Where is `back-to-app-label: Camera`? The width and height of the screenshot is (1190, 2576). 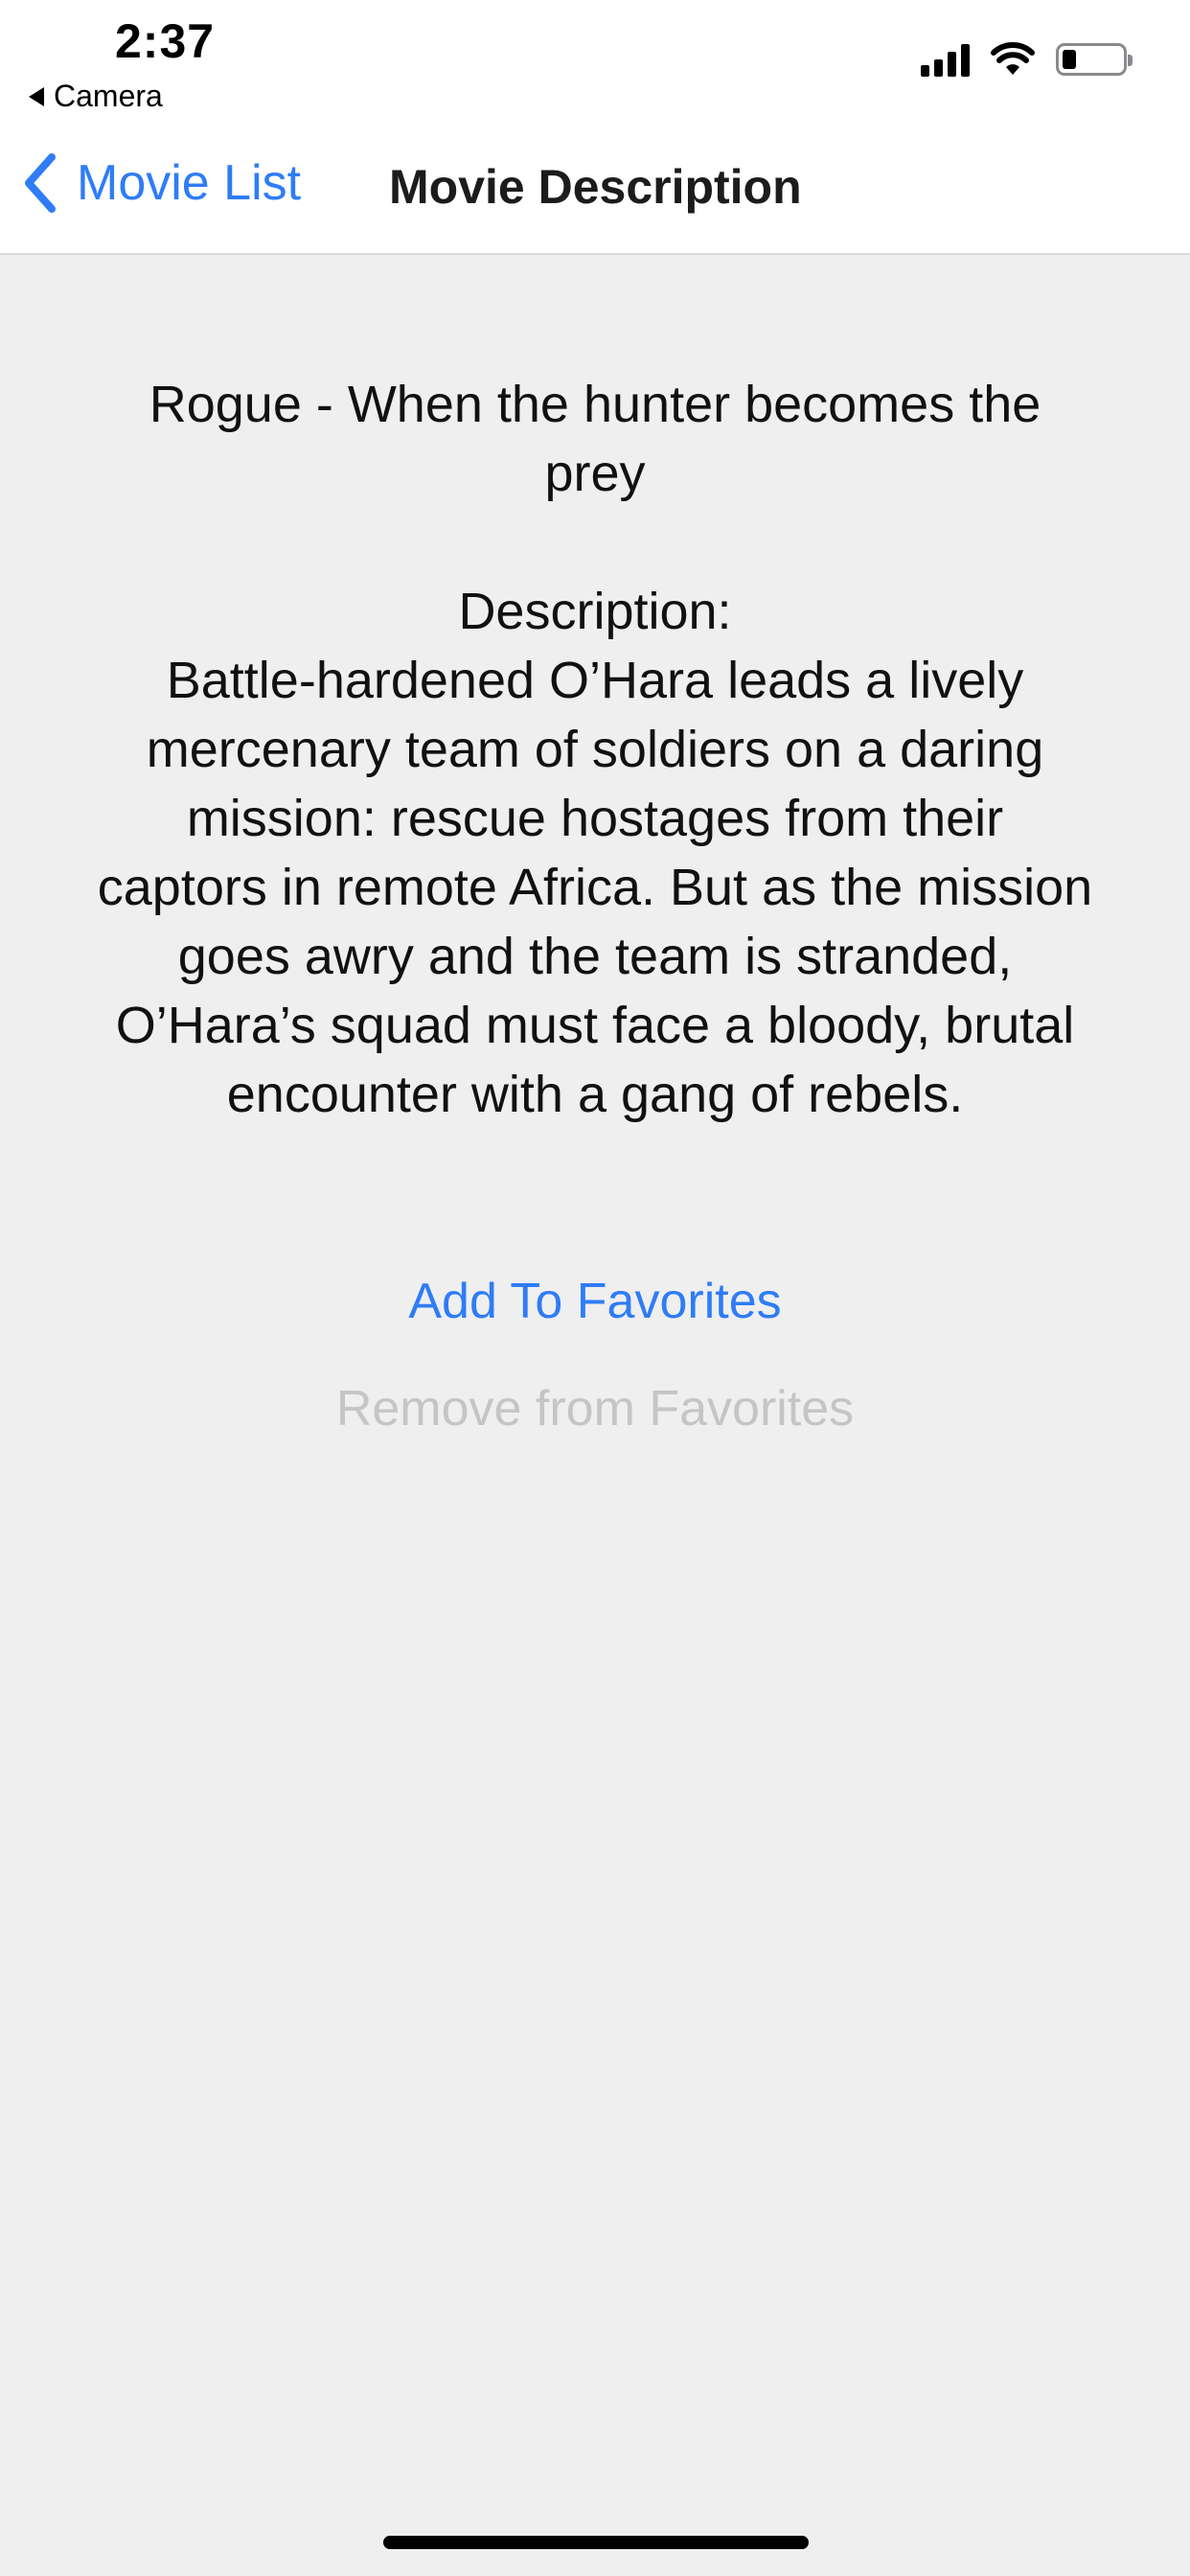 back-to-app-label: Camera is located at coordinates (109, 96).